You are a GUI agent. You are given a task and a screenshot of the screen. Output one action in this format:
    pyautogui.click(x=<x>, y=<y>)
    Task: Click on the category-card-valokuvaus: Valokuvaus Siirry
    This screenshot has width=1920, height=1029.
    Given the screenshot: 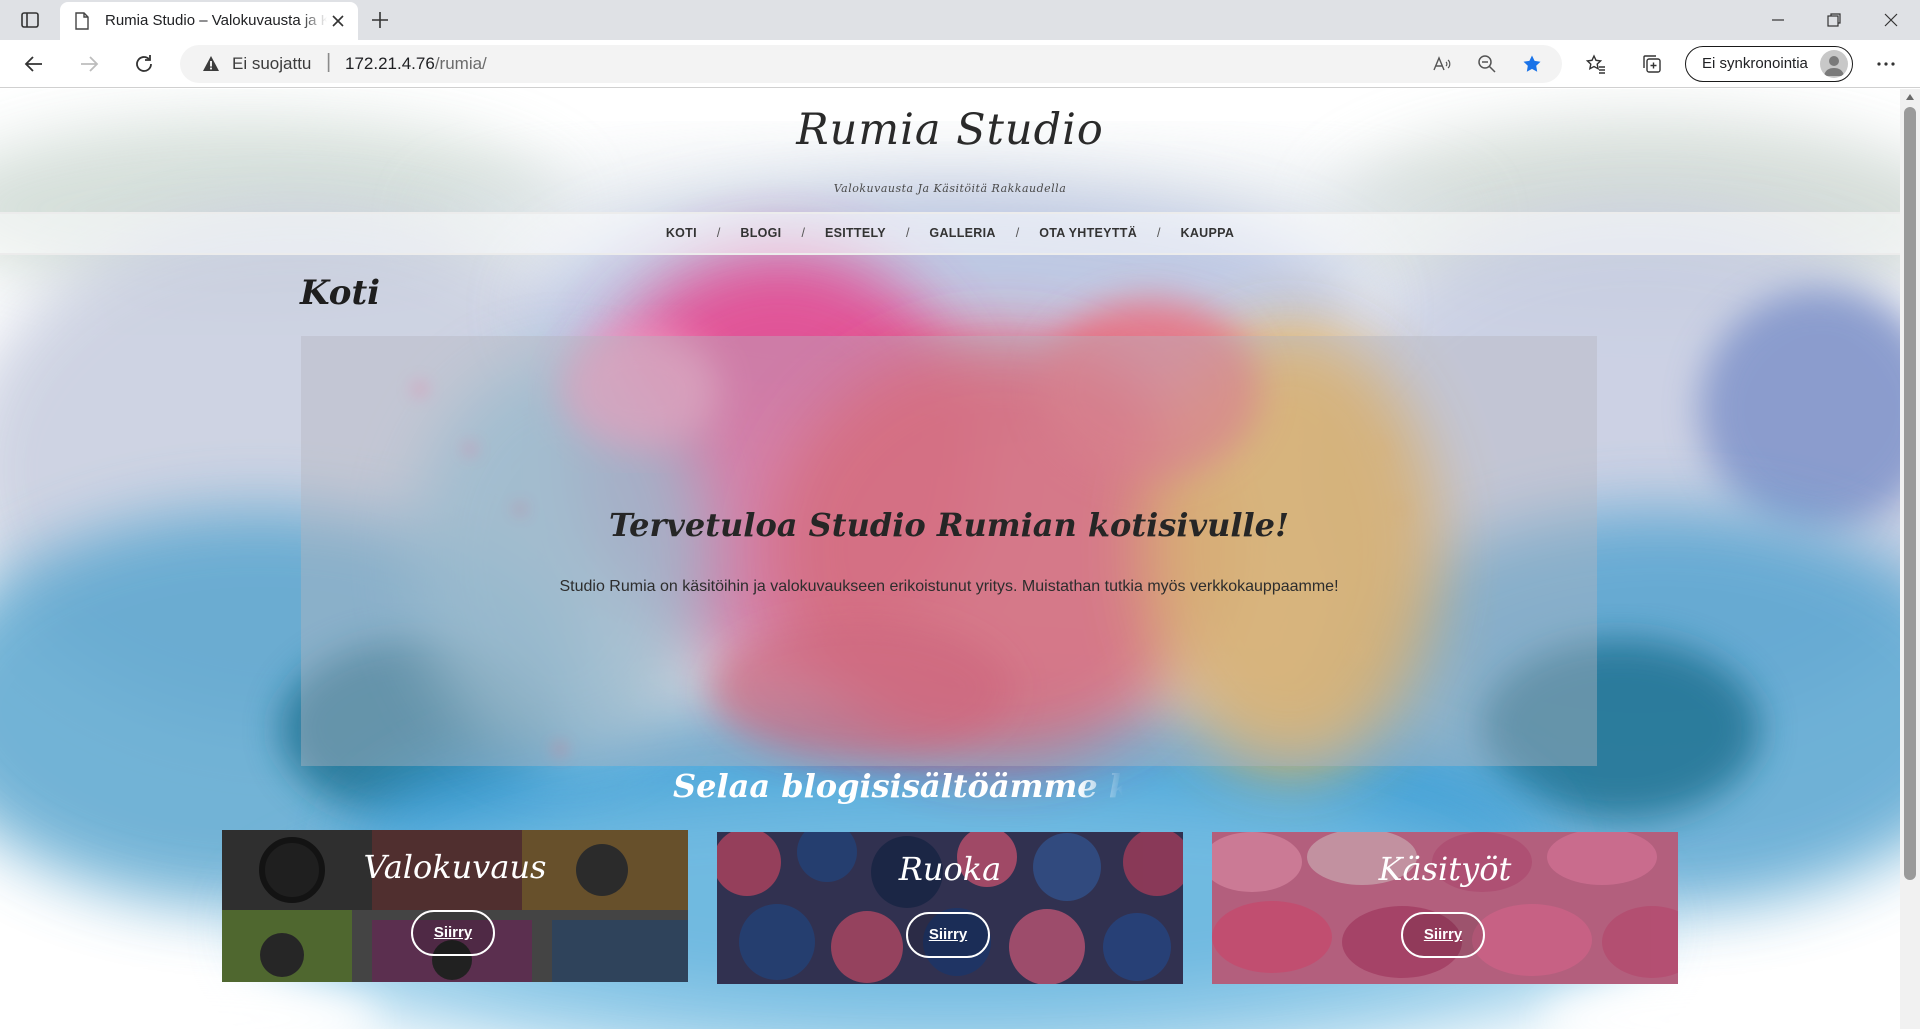 What is the action you would take?
    pyautogui.click(x=455, y=906)
    